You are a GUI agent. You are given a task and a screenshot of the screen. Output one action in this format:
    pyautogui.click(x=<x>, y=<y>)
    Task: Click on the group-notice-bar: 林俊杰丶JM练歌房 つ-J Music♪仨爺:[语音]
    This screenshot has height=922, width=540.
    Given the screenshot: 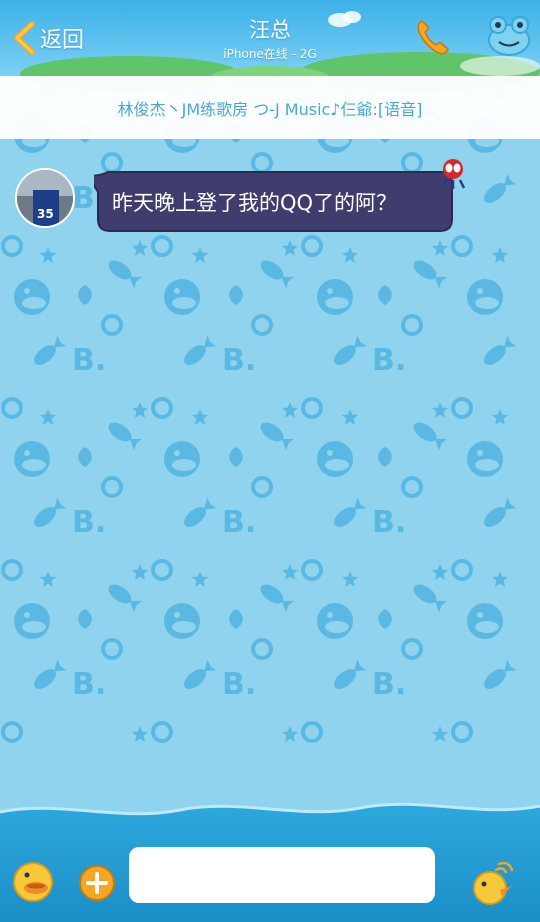 What is the action you would take?
    pyautogui.click(x=270, y=107)
    